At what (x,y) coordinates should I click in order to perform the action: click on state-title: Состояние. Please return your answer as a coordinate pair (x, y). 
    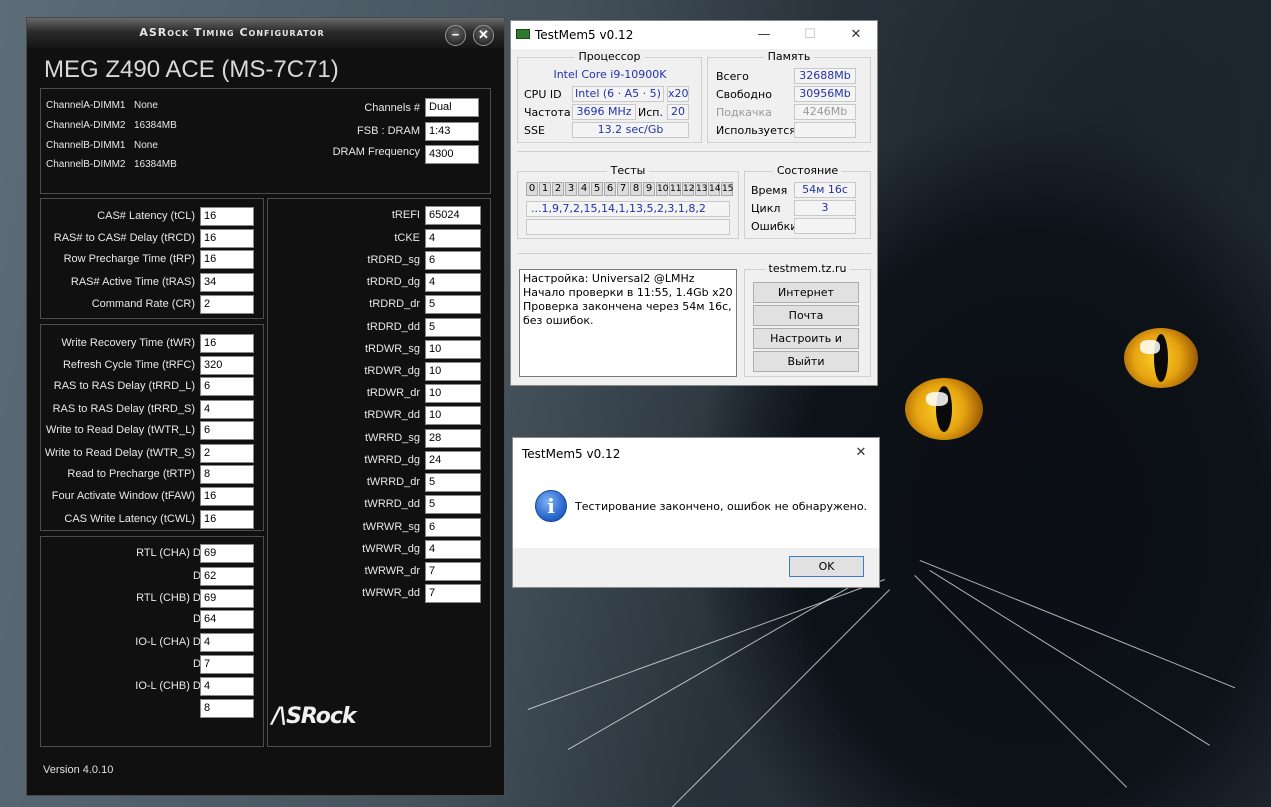
    Looking at the image, I should click on (807, 170).